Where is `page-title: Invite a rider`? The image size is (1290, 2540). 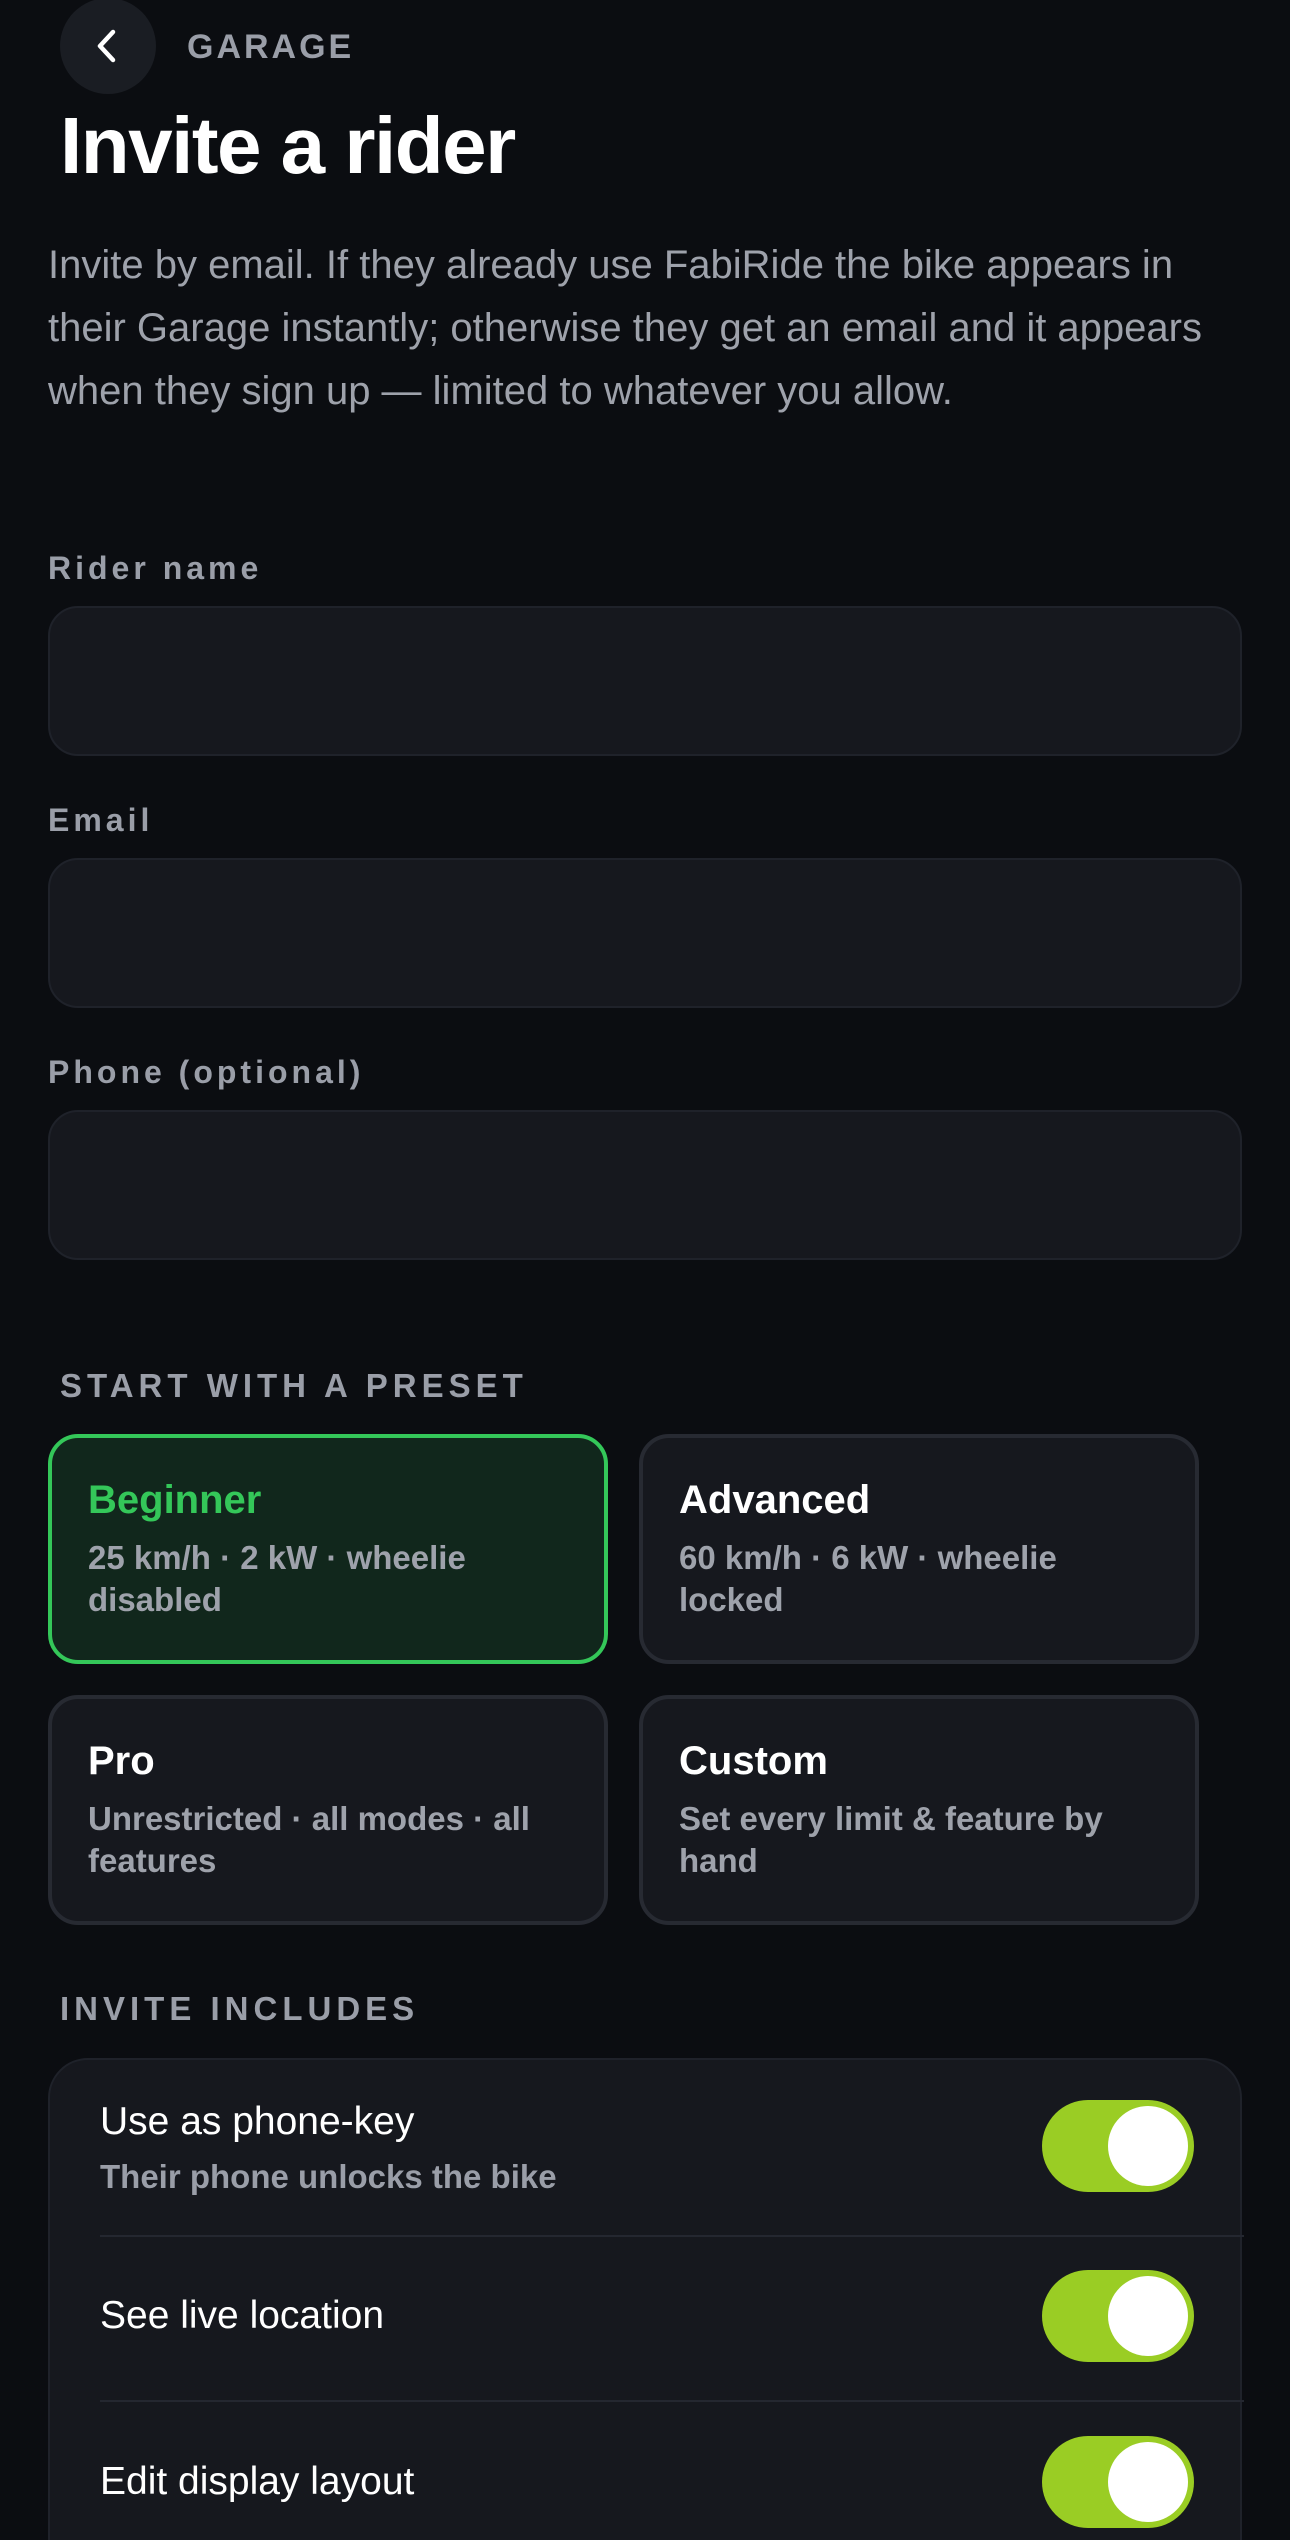
page-title: Invite a rider is located at coordinates (288, 145).